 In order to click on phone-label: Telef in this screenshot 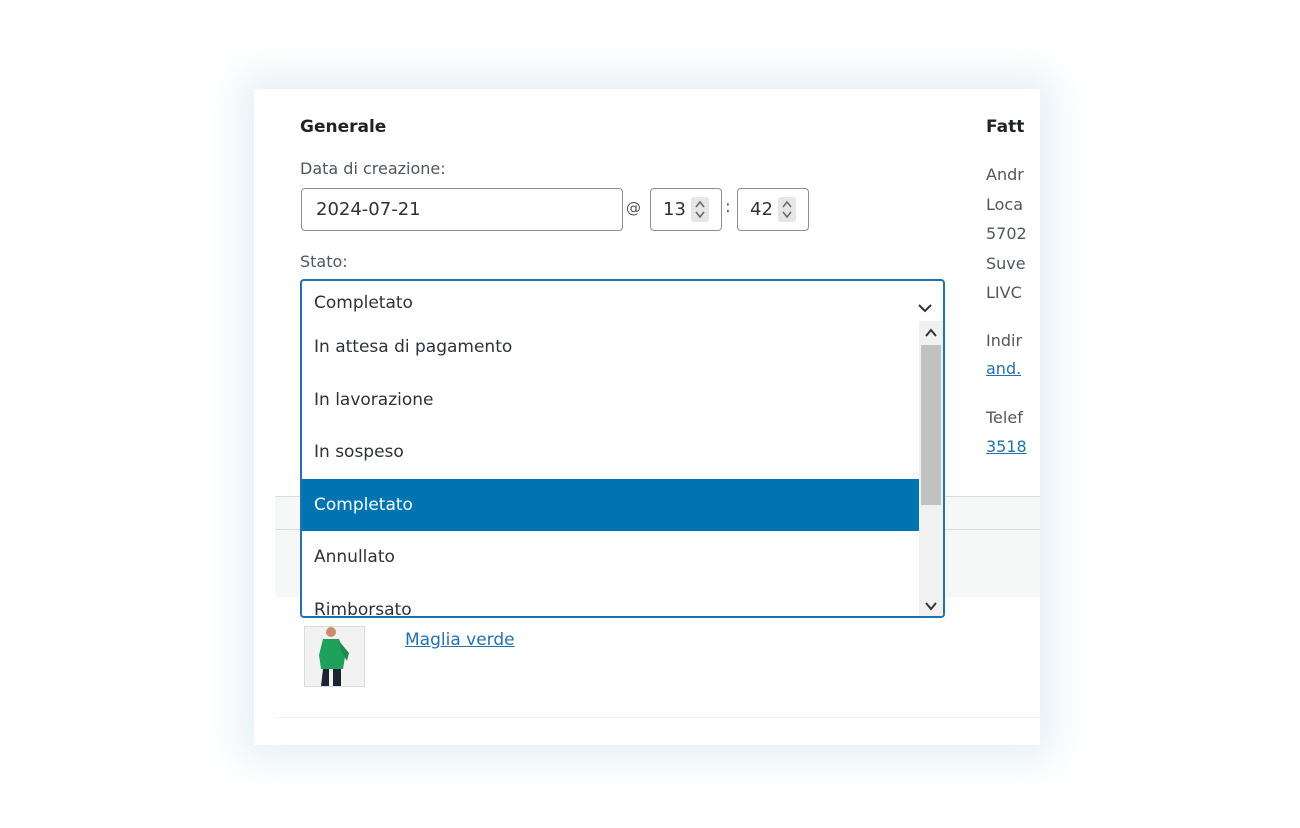, I will do `click(1004, 417)`.